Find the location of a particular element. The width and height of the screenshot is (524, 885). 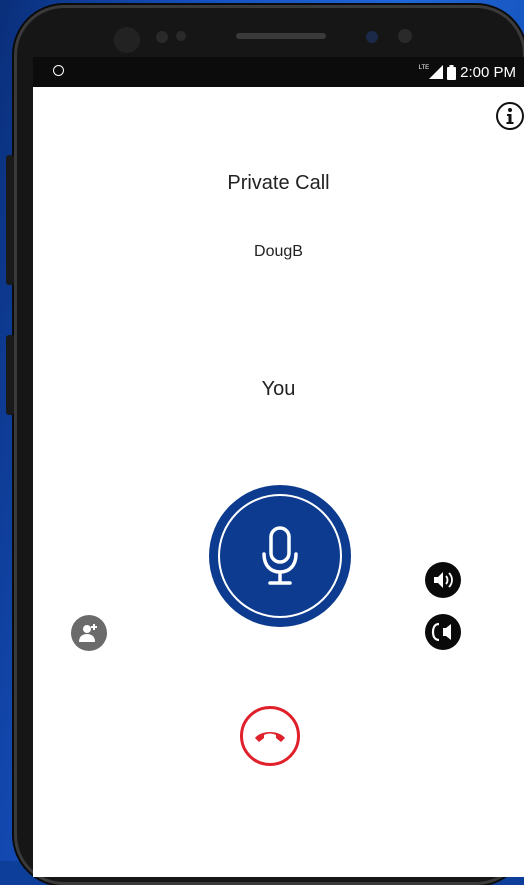

status-right: LTE 2:00 PM is located at coordinates (467, 72).